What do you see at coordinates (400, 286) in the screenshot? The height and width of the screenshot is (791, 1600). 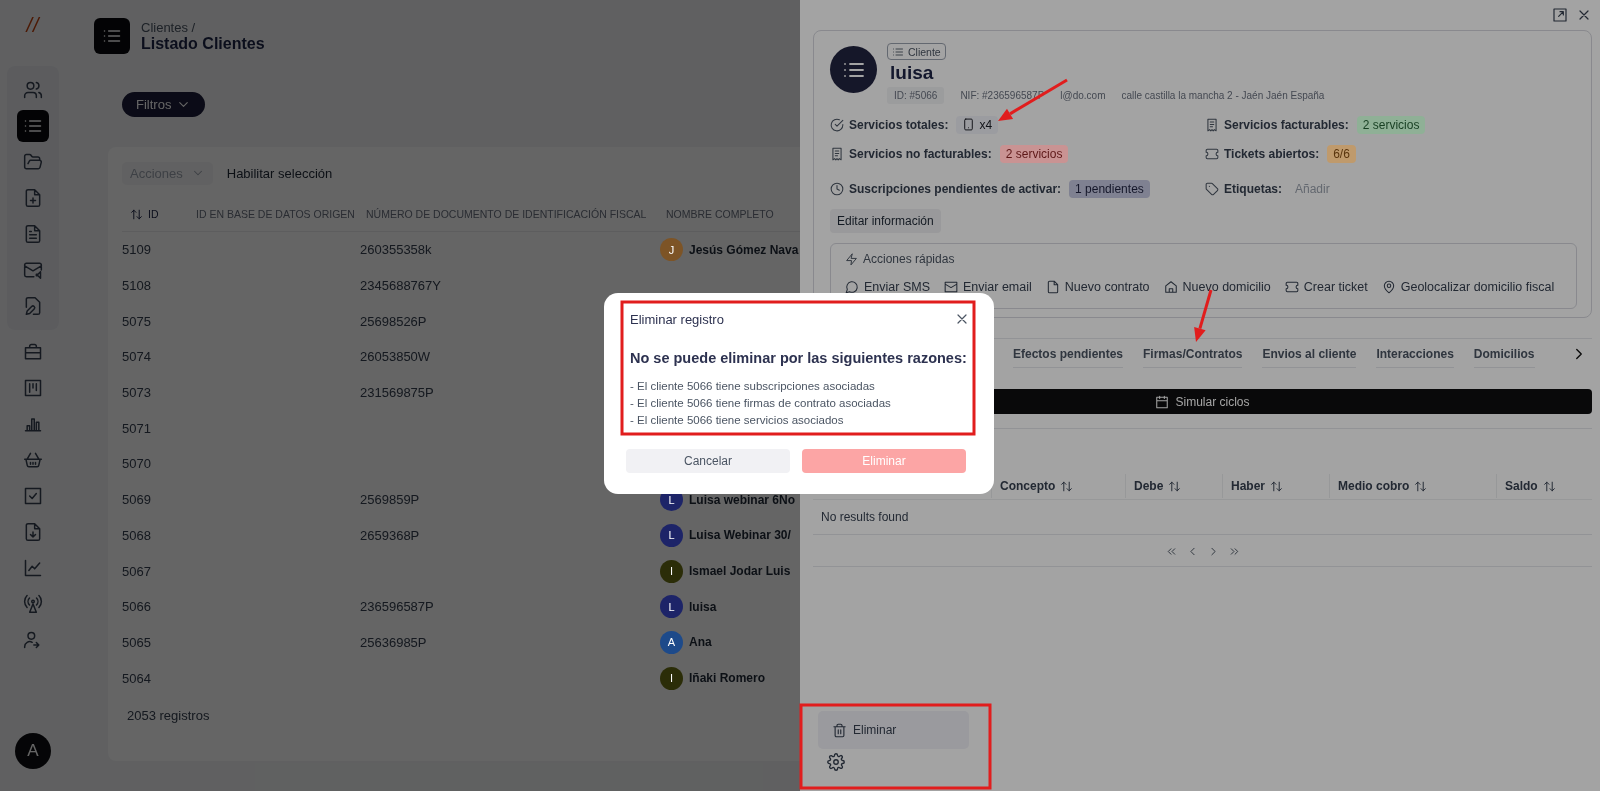 I see `table-cell: 2345688767Y` at bounding box center [400, 286].